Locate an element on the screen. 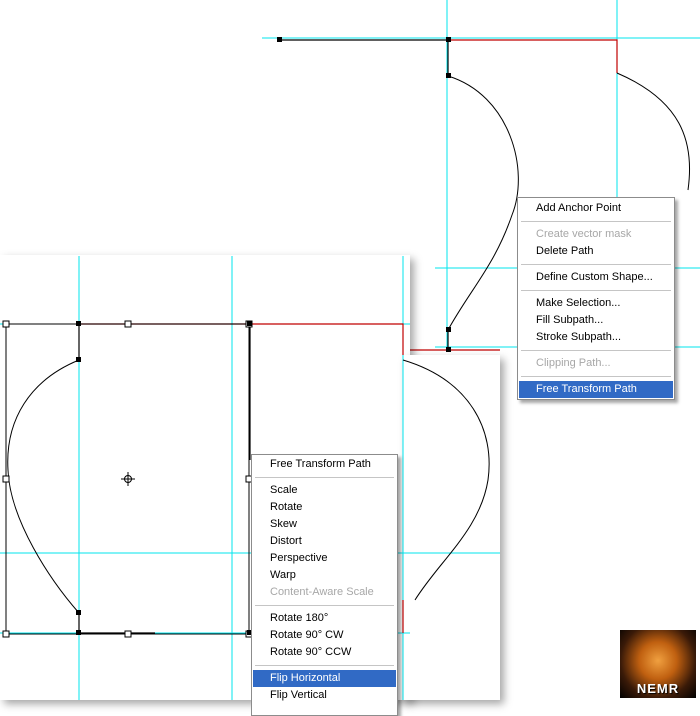 The height and width of the screenshot is (716, 700). menu-item-rotate-90-ccw: Rotate 90° CCW is located at coordinates (324, 652).